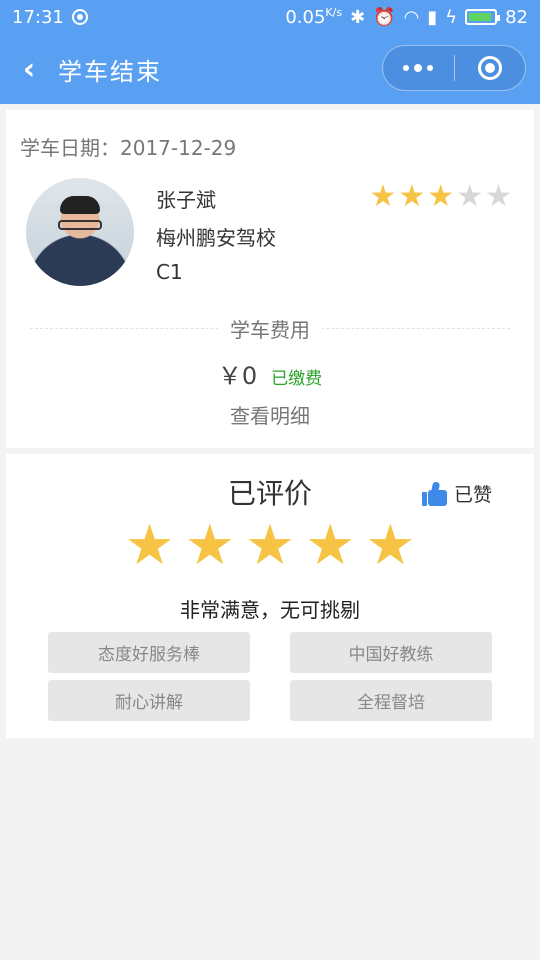 The width and height of the screenshot is (540, 960). What do you see at coordinates (384, 17) in the screenshot?
I see `alarm-icon: ⏰` at bounding box center [384, 17].